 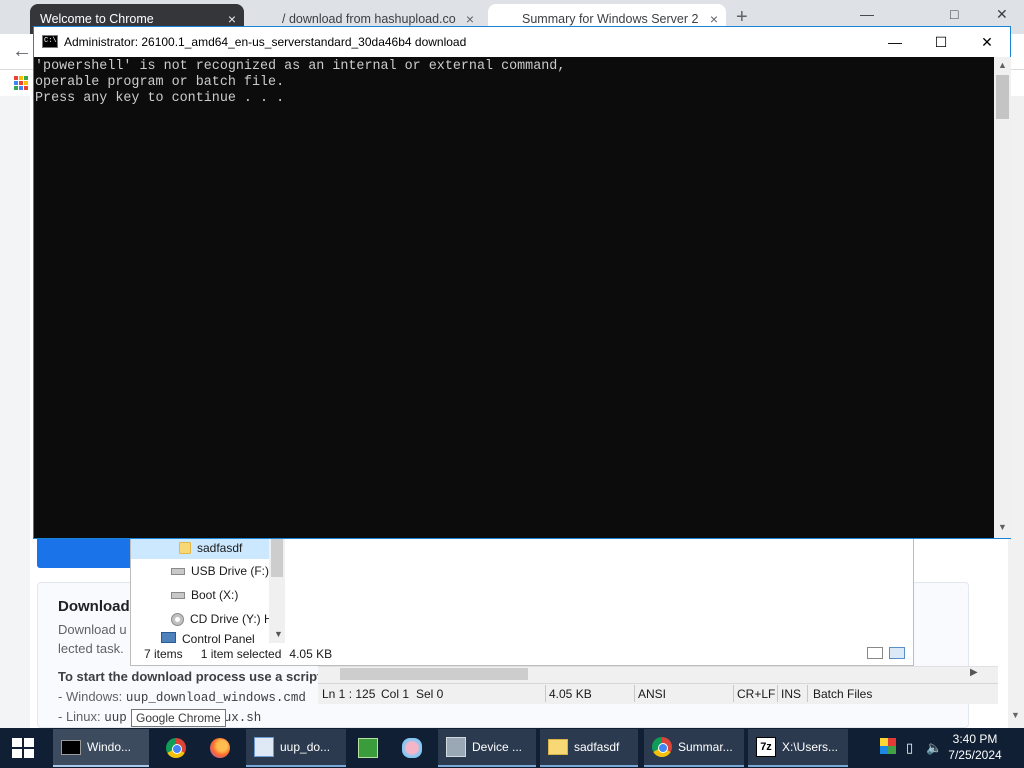 What do you see at coordinates (843, 694) in the screenshot?
I see `syntax-language: Batch Files` at bounding box center [843, 694].